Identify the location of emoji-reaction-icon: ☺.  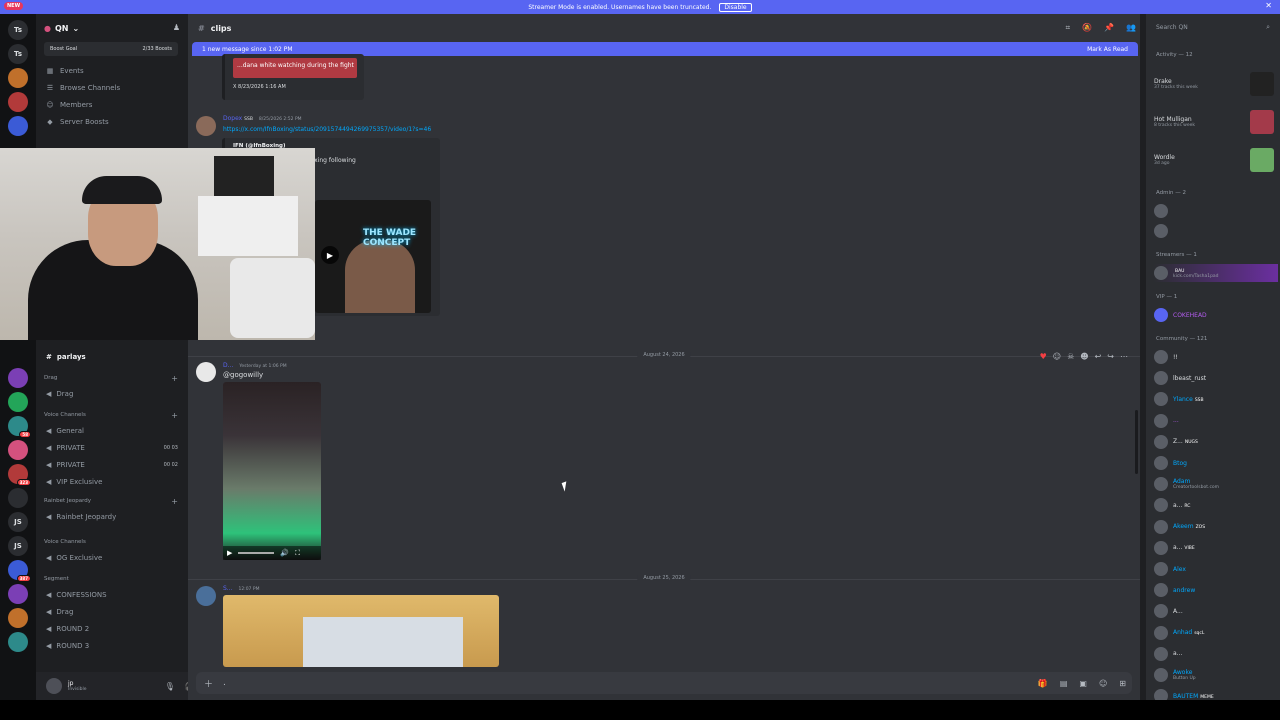
(1057, 356).